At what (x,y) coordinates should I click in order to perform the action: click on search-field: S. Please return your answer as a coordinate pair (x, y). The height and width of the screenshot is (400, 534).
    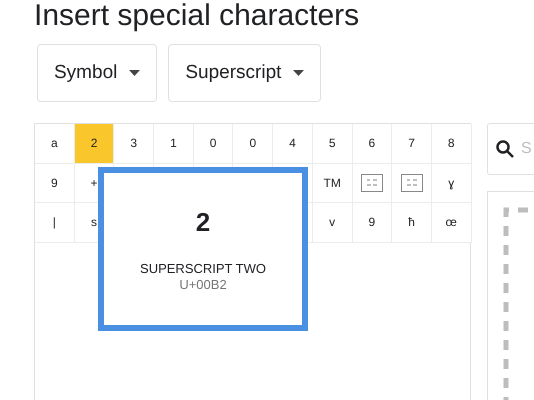
    Looking at the image, I should click on (510, 149).